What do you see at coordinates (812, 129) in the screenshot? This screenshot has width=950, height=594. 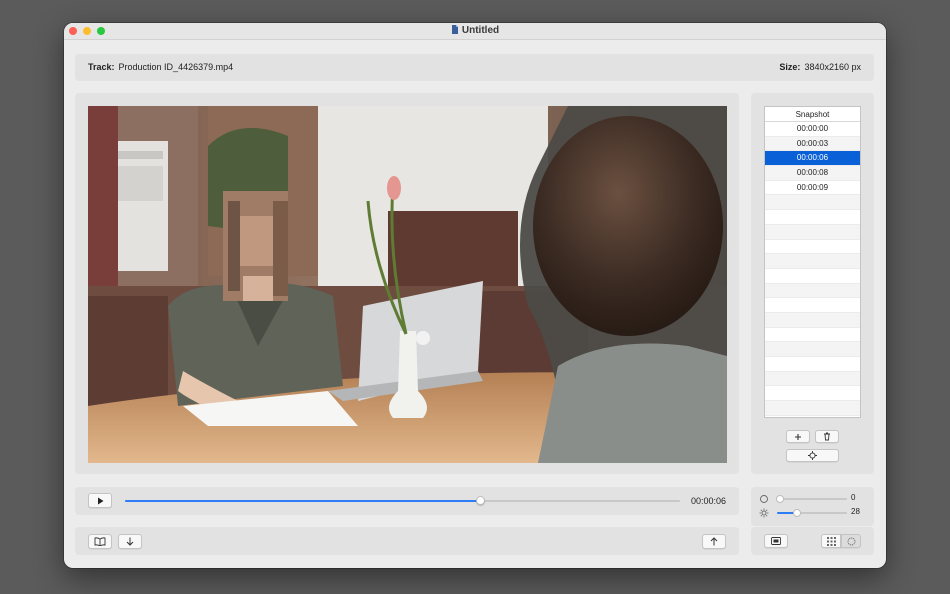 I see `snapshot-row: 00:00:00` at bounding box center [812, 129].